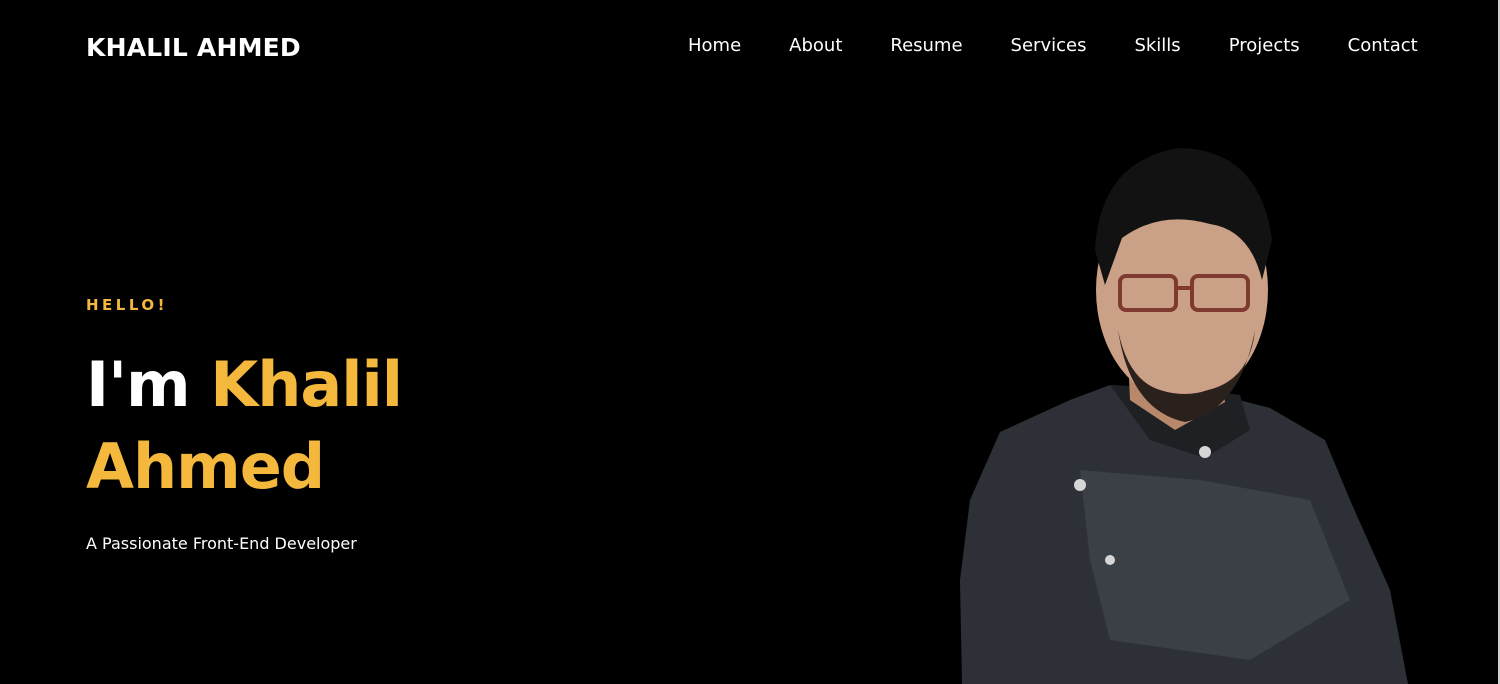 This screenshot has width=1500, height=684. Describe the element at coordinates (138, 384) in the screenshot. I see `headline-prefix: I'm` at that location.